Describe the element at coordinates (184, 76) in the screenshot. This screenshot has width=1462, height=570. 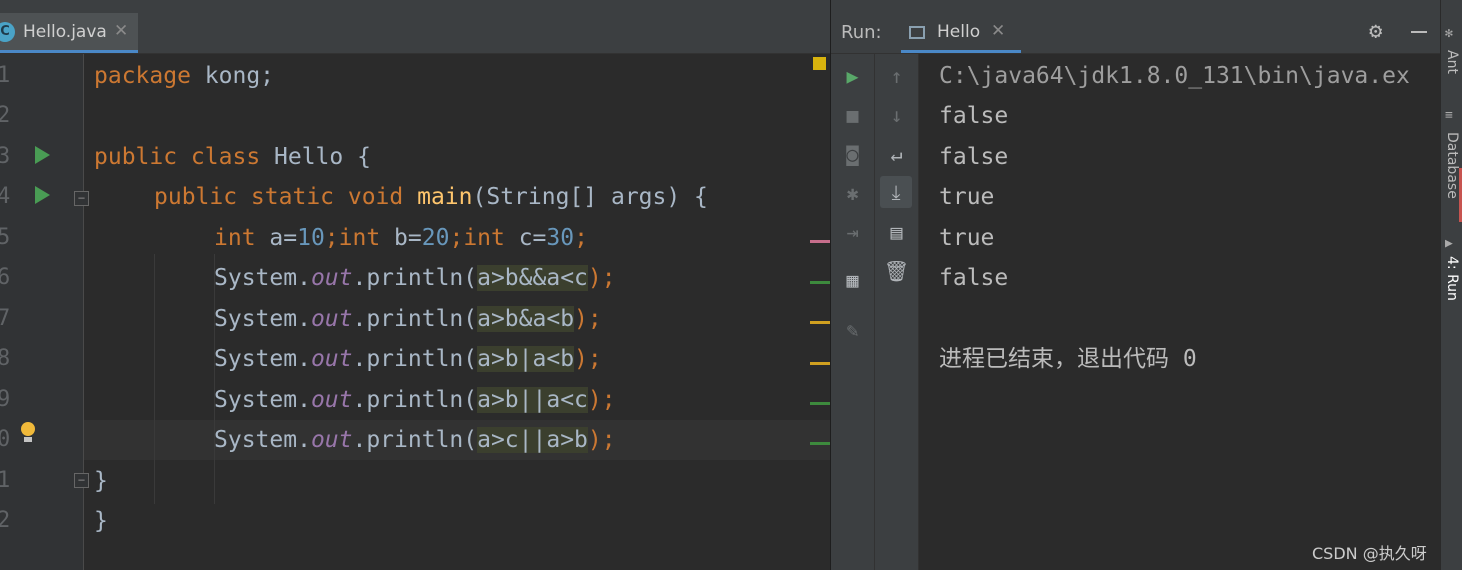
I see `code-line-1: package kong;` at that location.